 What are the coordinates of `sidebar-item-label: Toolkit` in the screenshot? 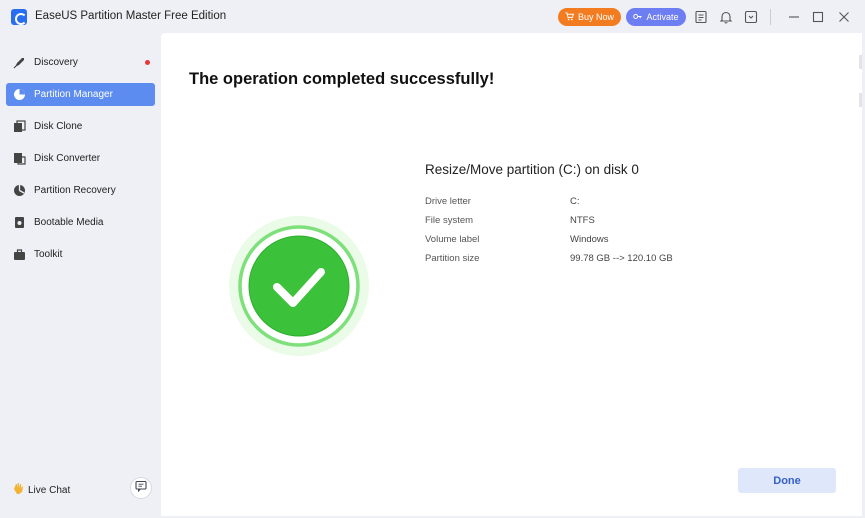 It's located at (48, 254).